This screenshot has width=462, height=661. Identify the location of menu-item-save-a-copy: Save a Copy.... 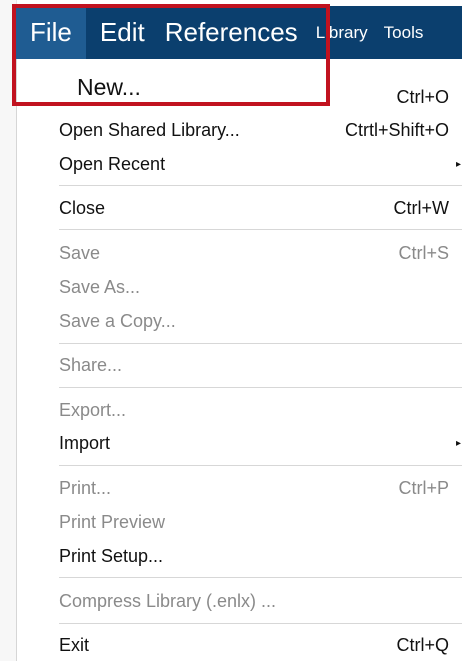
(239, 321).